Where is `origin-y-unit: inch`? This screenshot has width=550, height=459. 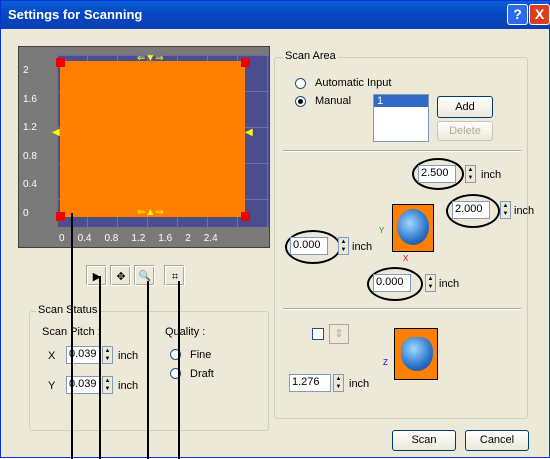
origin-y-unit: inch is located at coordinates (449, 284).